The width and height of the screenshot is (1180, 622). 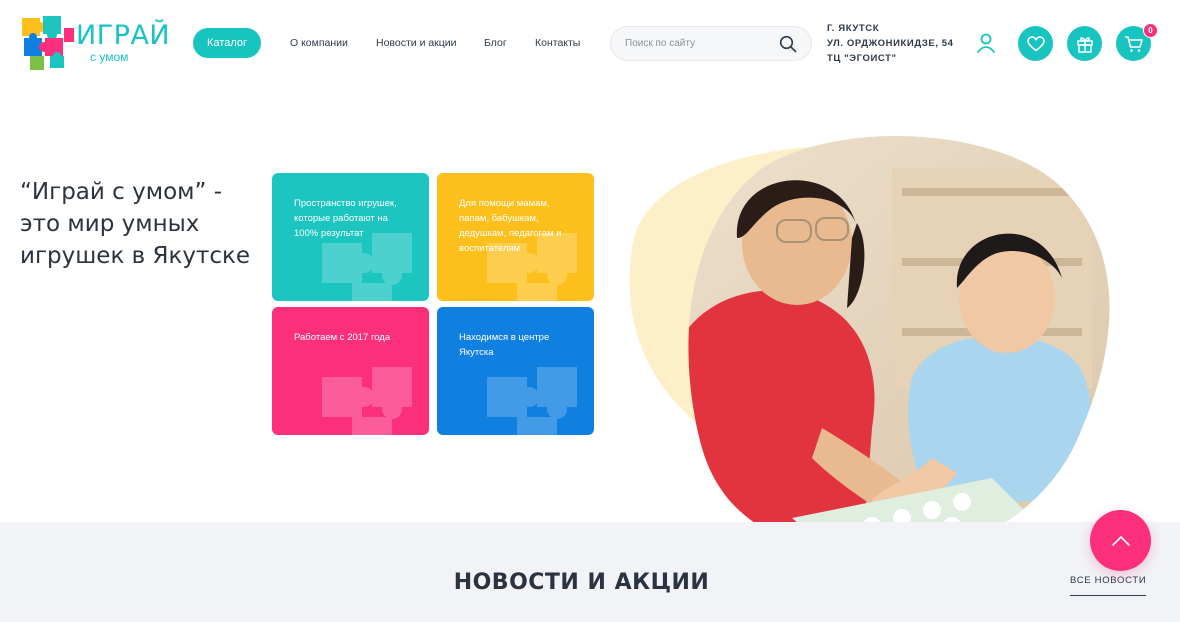 What do you see at coordinates (319, 43) in the screenshot?
I see `nav-about: О компании` at bounding box center [319, 43].